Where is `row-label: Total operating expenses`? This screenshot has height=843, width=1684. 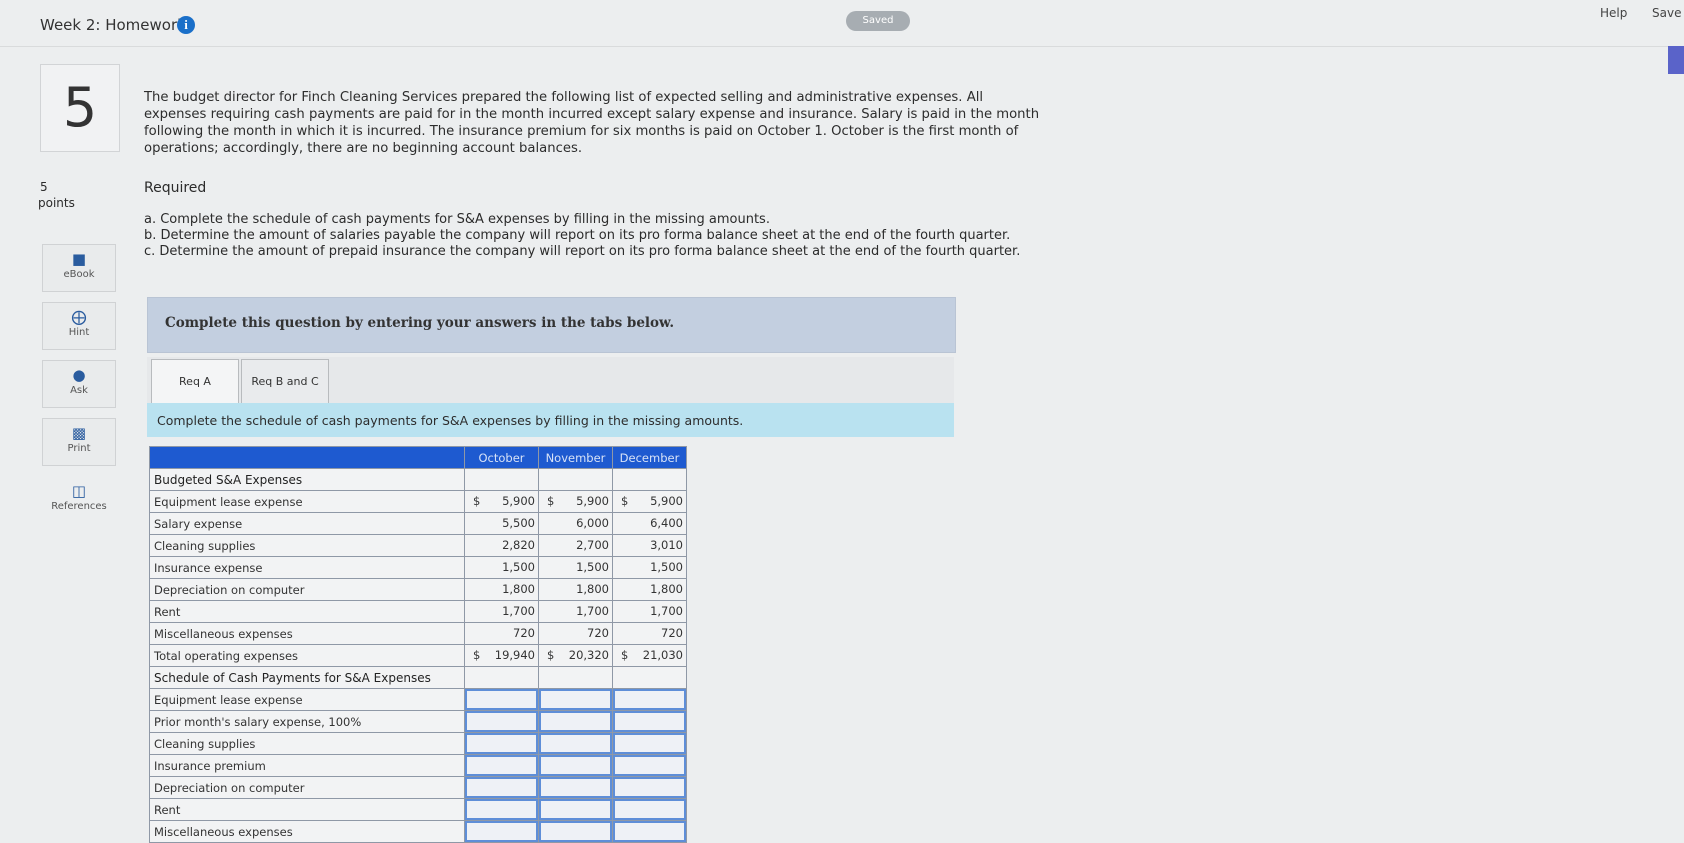
row-label: Total operating expenses is located at coordinates (307, 655).